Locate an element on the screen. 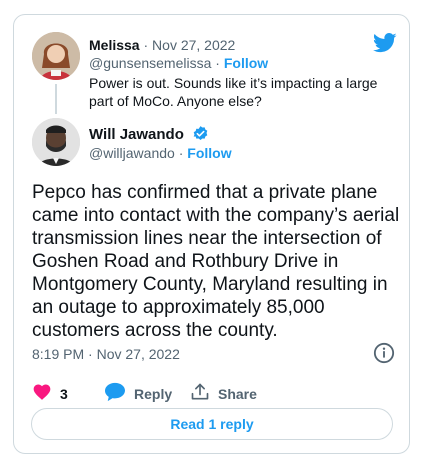  share-button: Share is located at coordinates (223, 393).